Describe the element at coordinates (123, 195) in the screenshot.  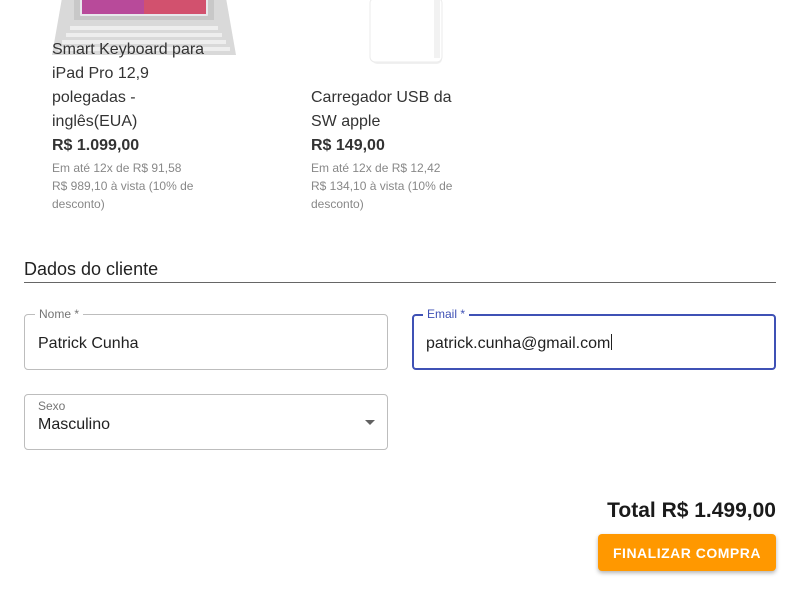
I see `product-cash-price: R$ 989,10 à vista (10% de desconto)` at that location.